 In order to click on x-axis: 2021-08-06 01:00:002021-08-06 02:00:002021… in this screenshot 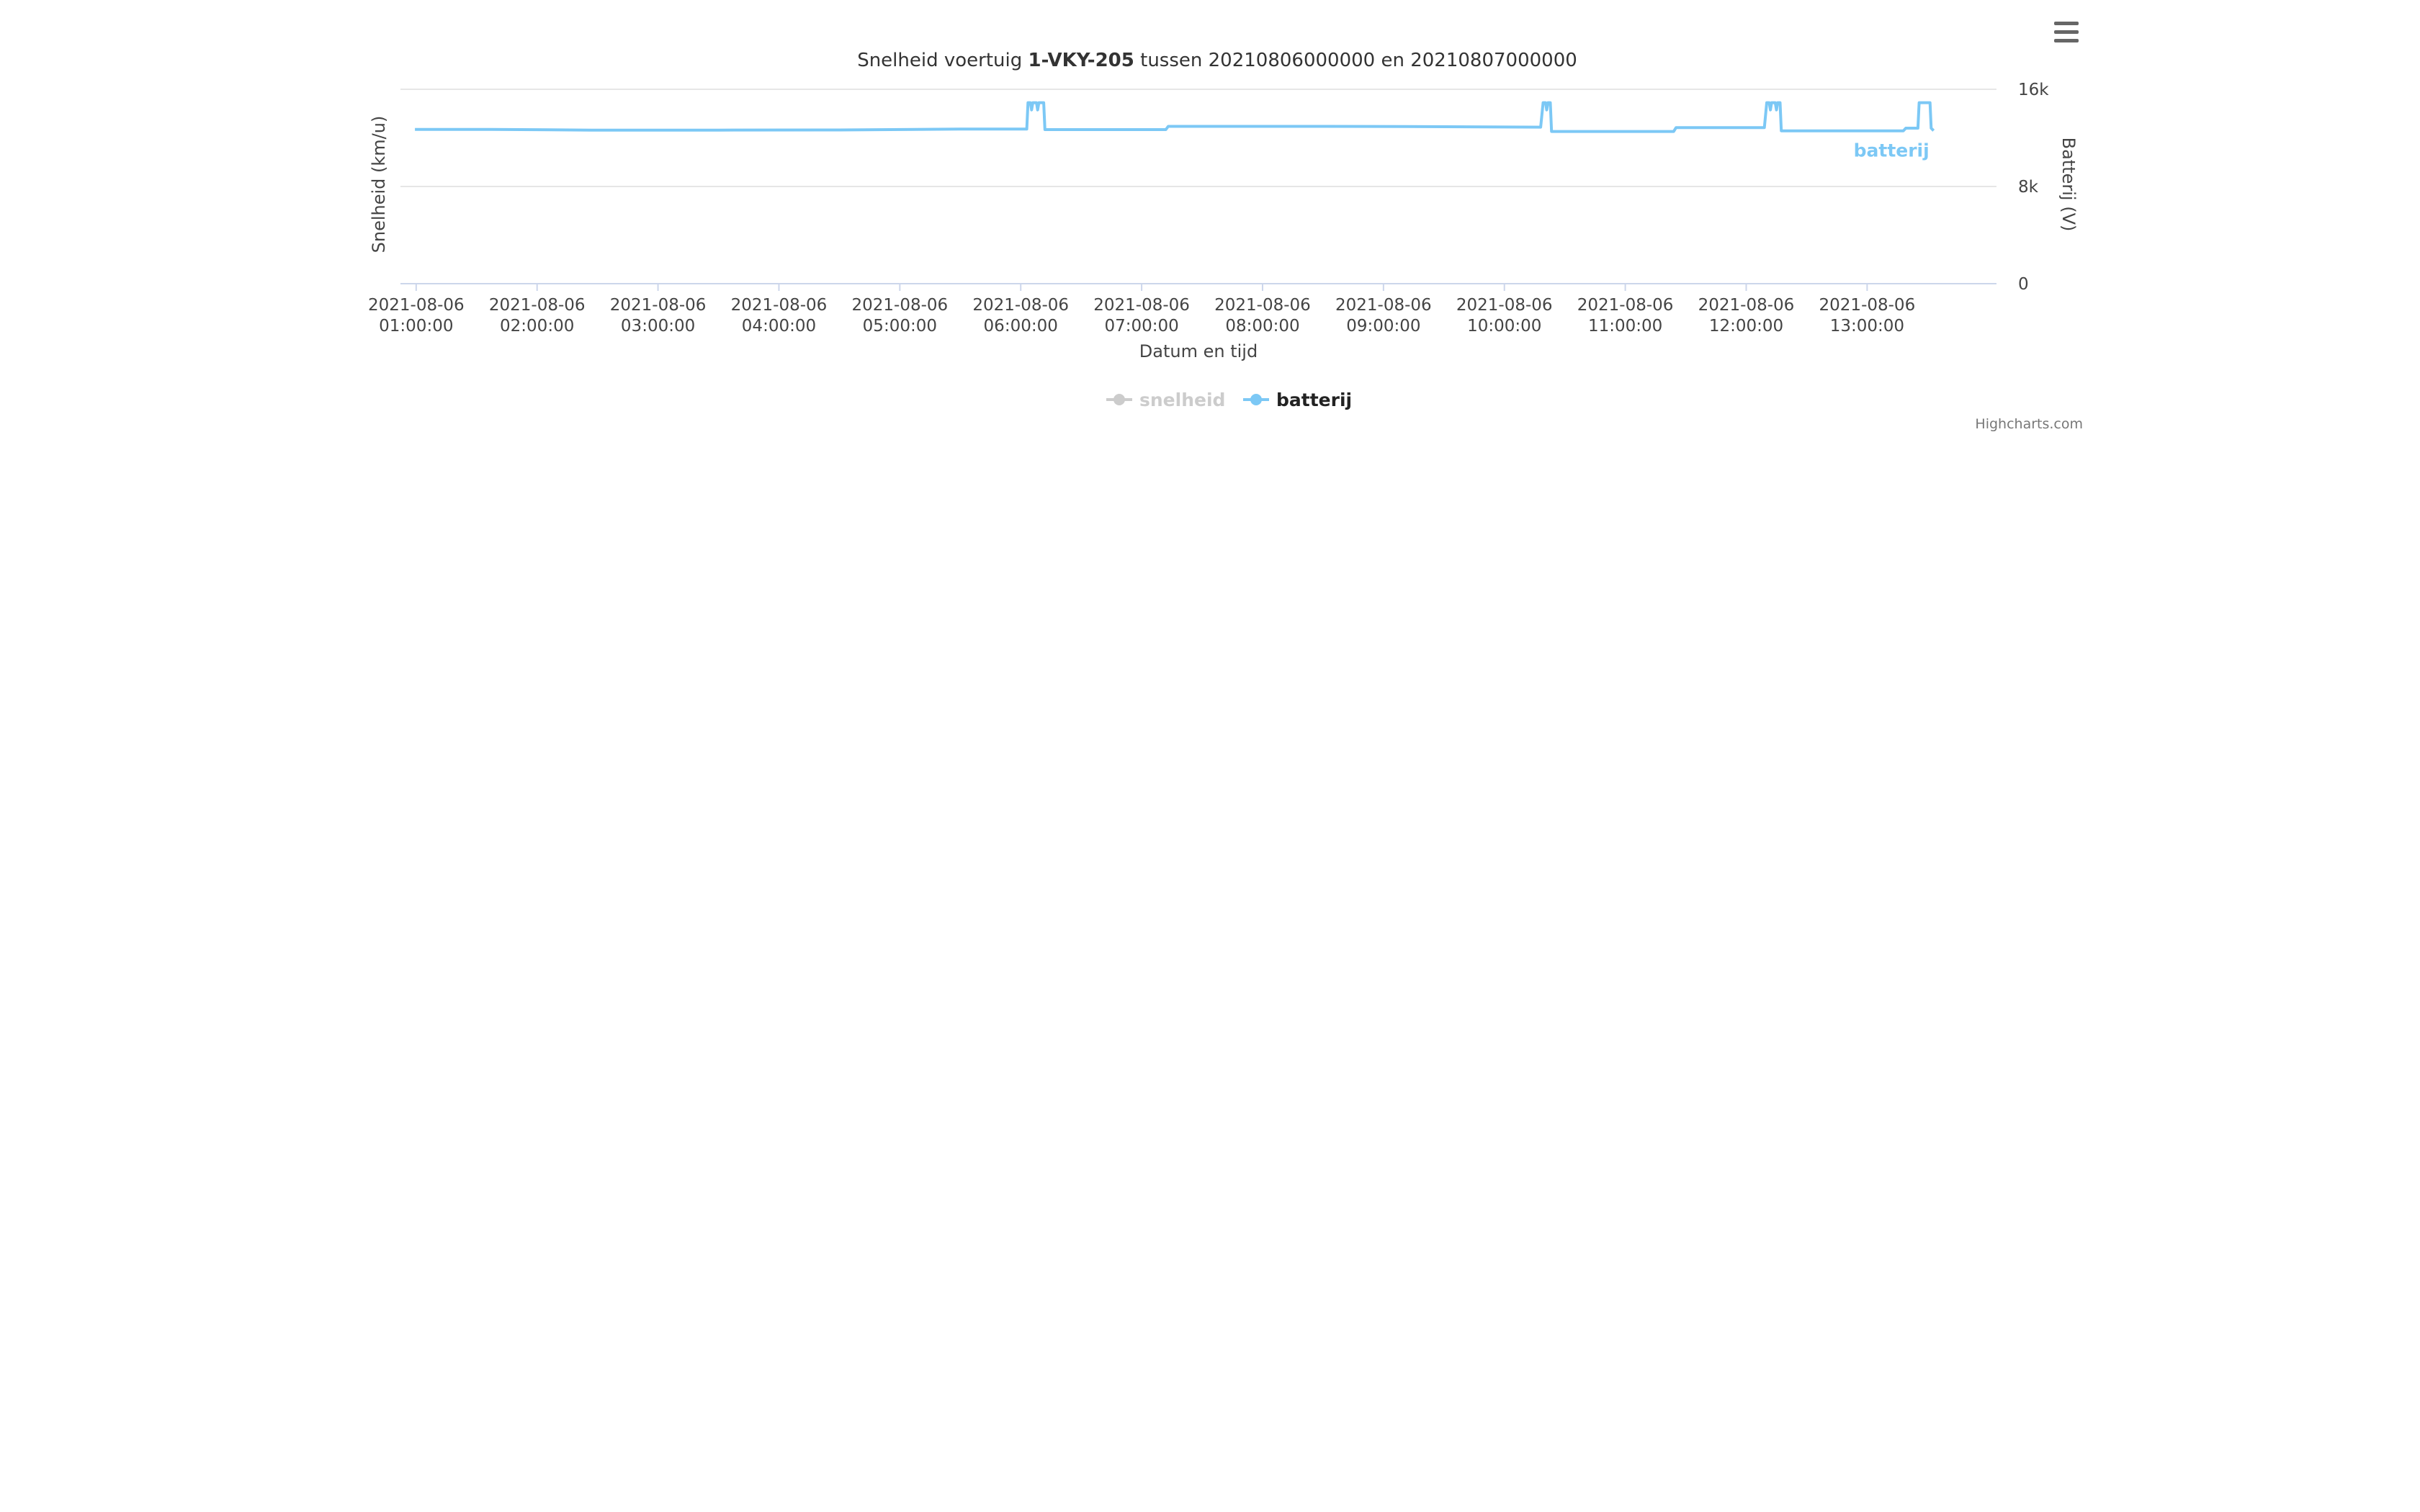, I will do `click(1182, 309)`.